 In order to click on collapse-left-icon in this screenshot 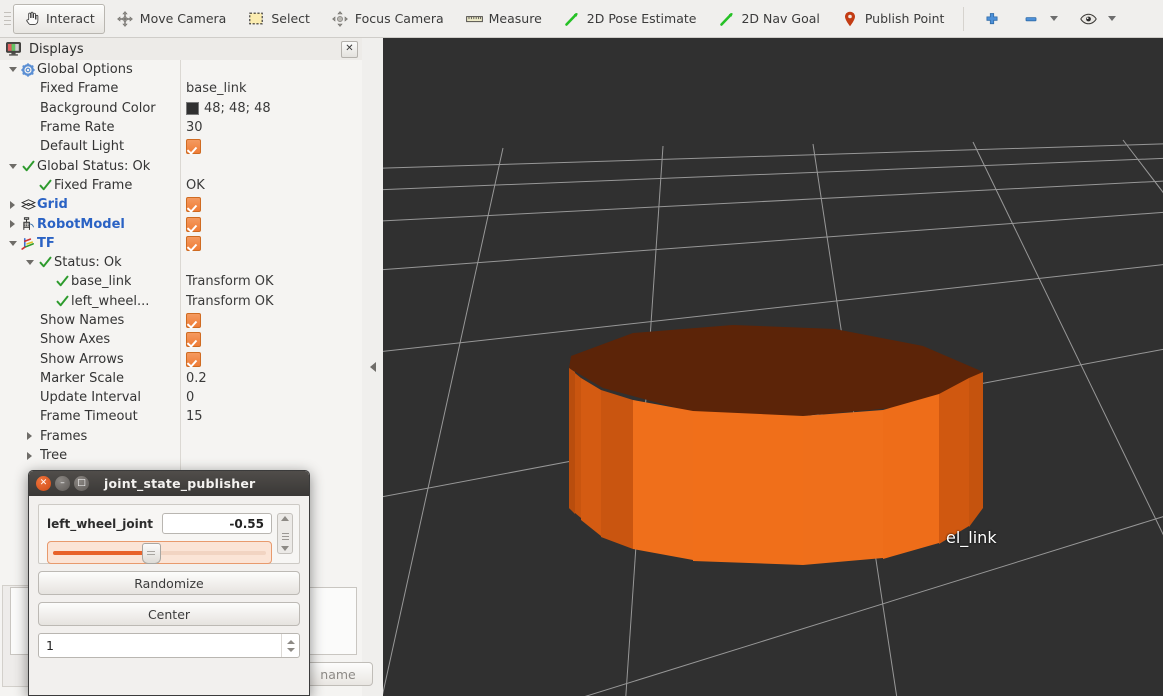, I will do `click(372, 367)`.